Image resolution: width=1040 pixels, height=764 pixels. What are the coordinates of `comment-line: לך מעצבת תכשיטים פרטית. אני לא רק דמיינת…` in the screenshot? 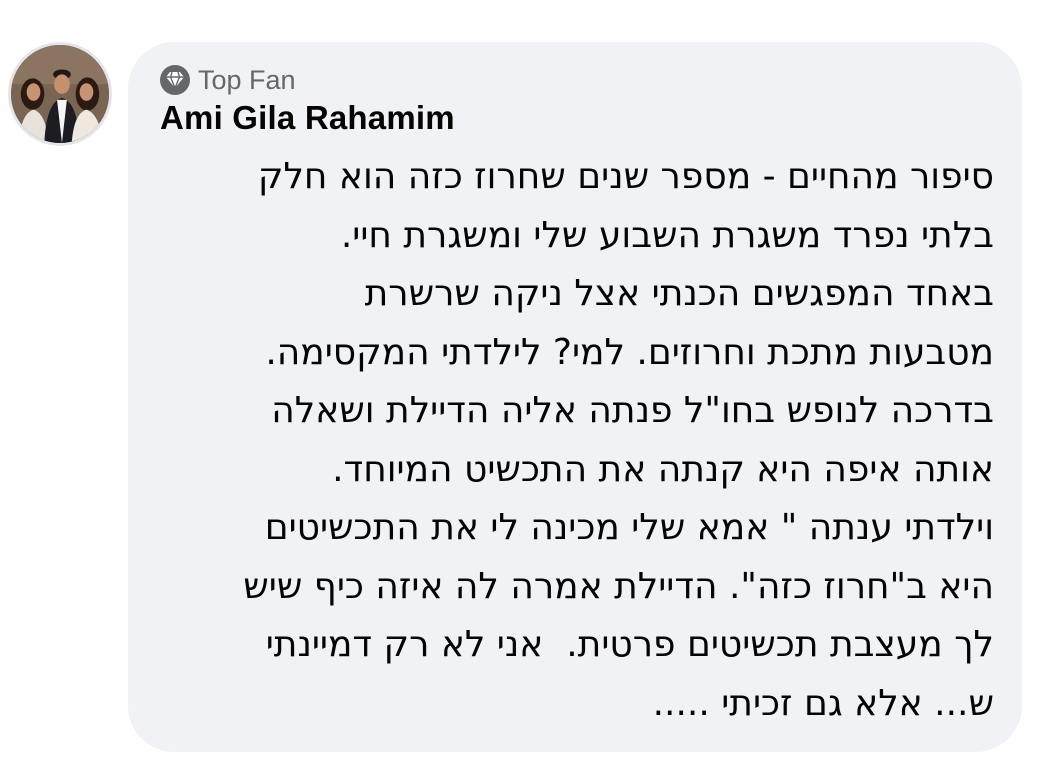 It's located at (629, 644).